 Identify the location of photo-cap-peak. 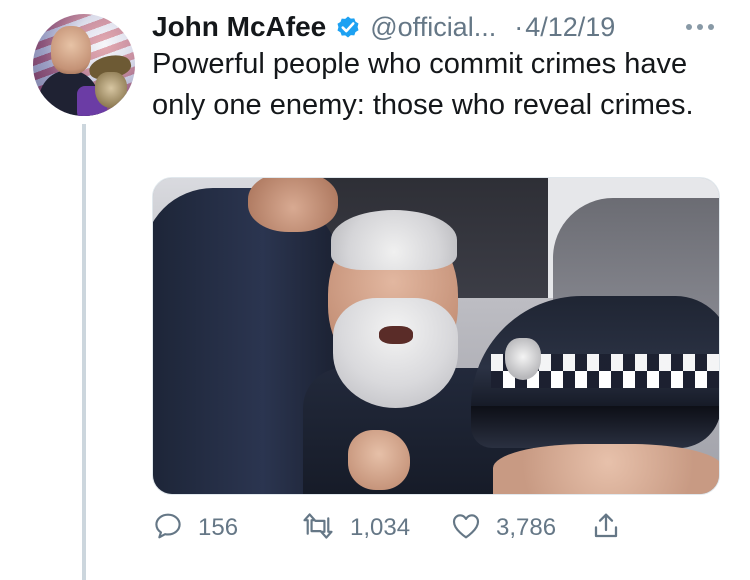
(595, 427).